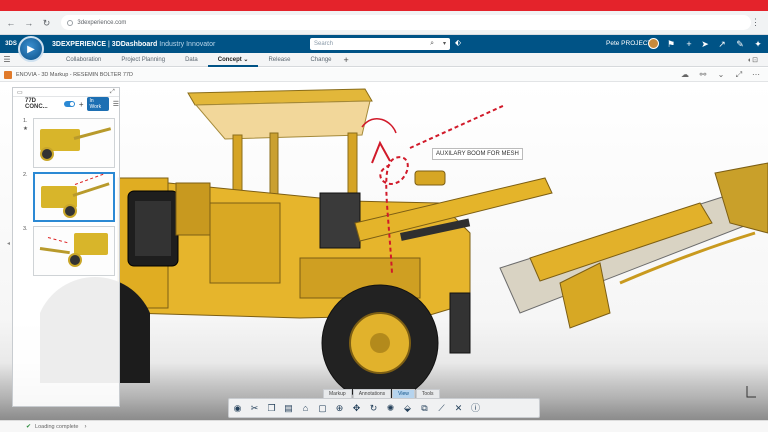 This screenshot has height=432, width=768. I want to click on slide-thumb-markup, so click(89, 179).